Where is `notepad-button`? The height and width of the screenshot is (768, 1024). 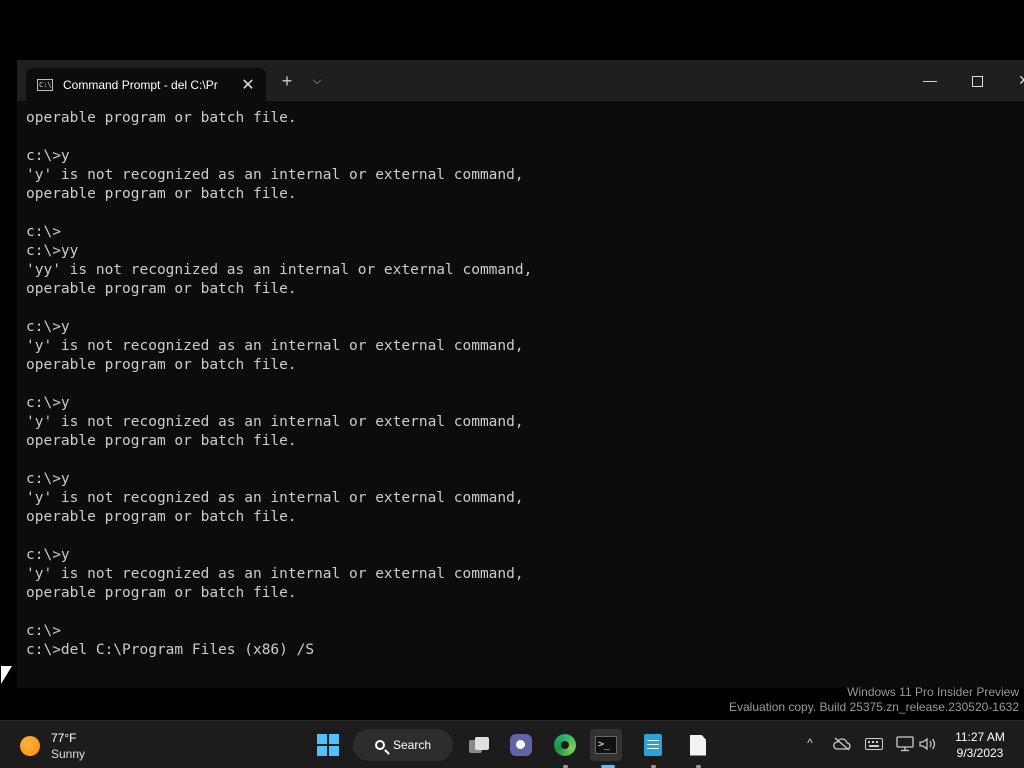 notepad-button is located at coordinates (653, 745).